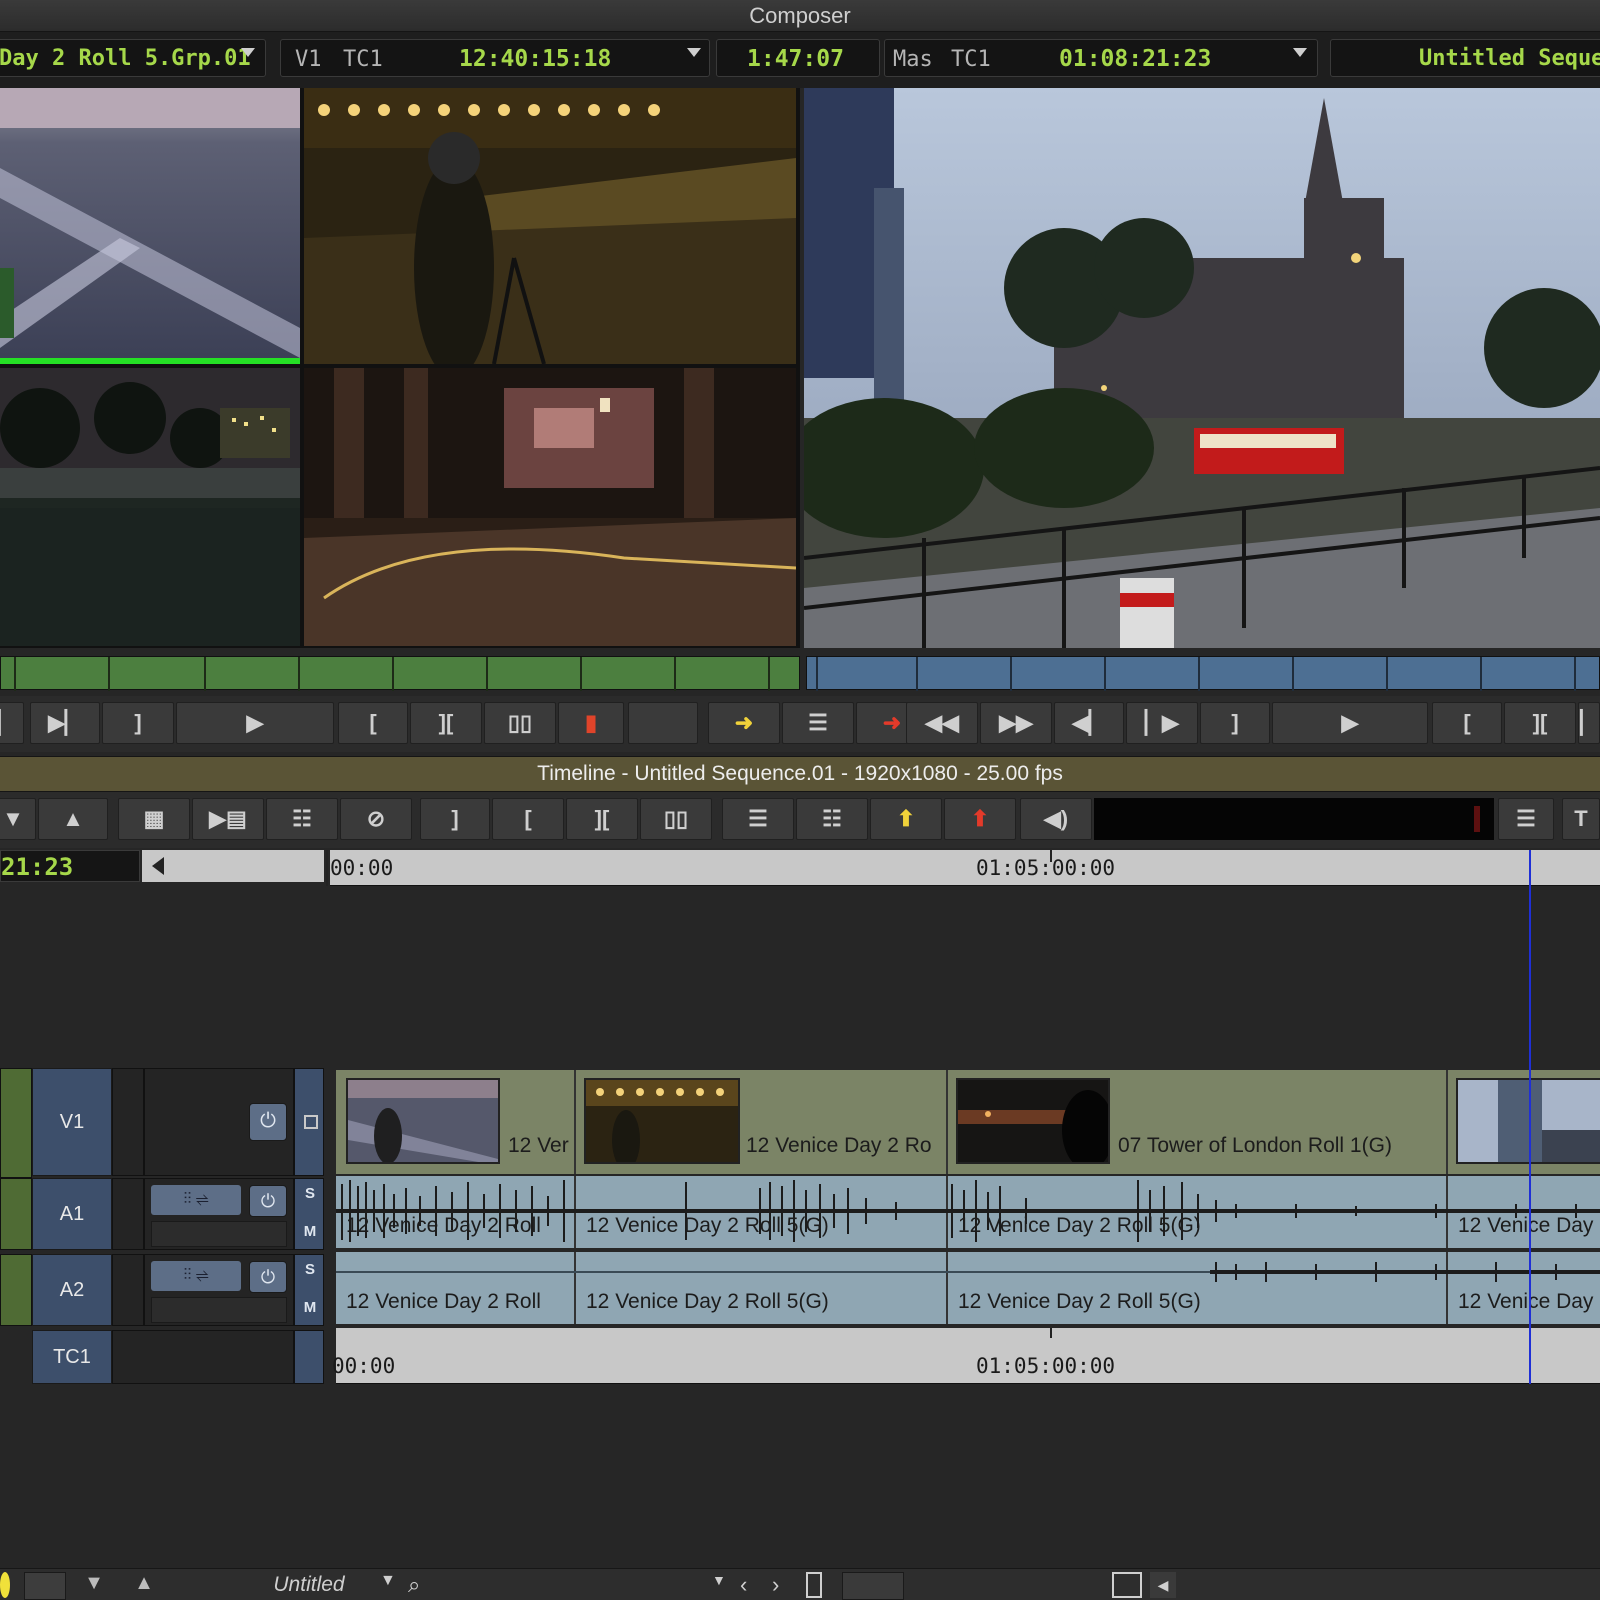 The height and width of the screenshot is (1600, 1600). I want to click on zoom-handle-icon, so click(814, 1585).